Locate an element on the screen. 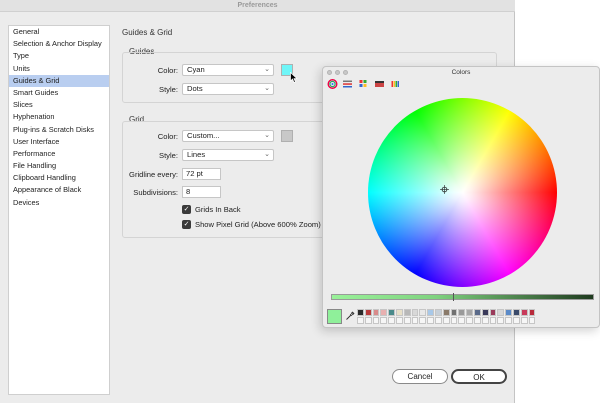 The height and width of the screenshot is (403, 600). guides-style-select: Dots ⌄ is located at coordinates (228, 89).